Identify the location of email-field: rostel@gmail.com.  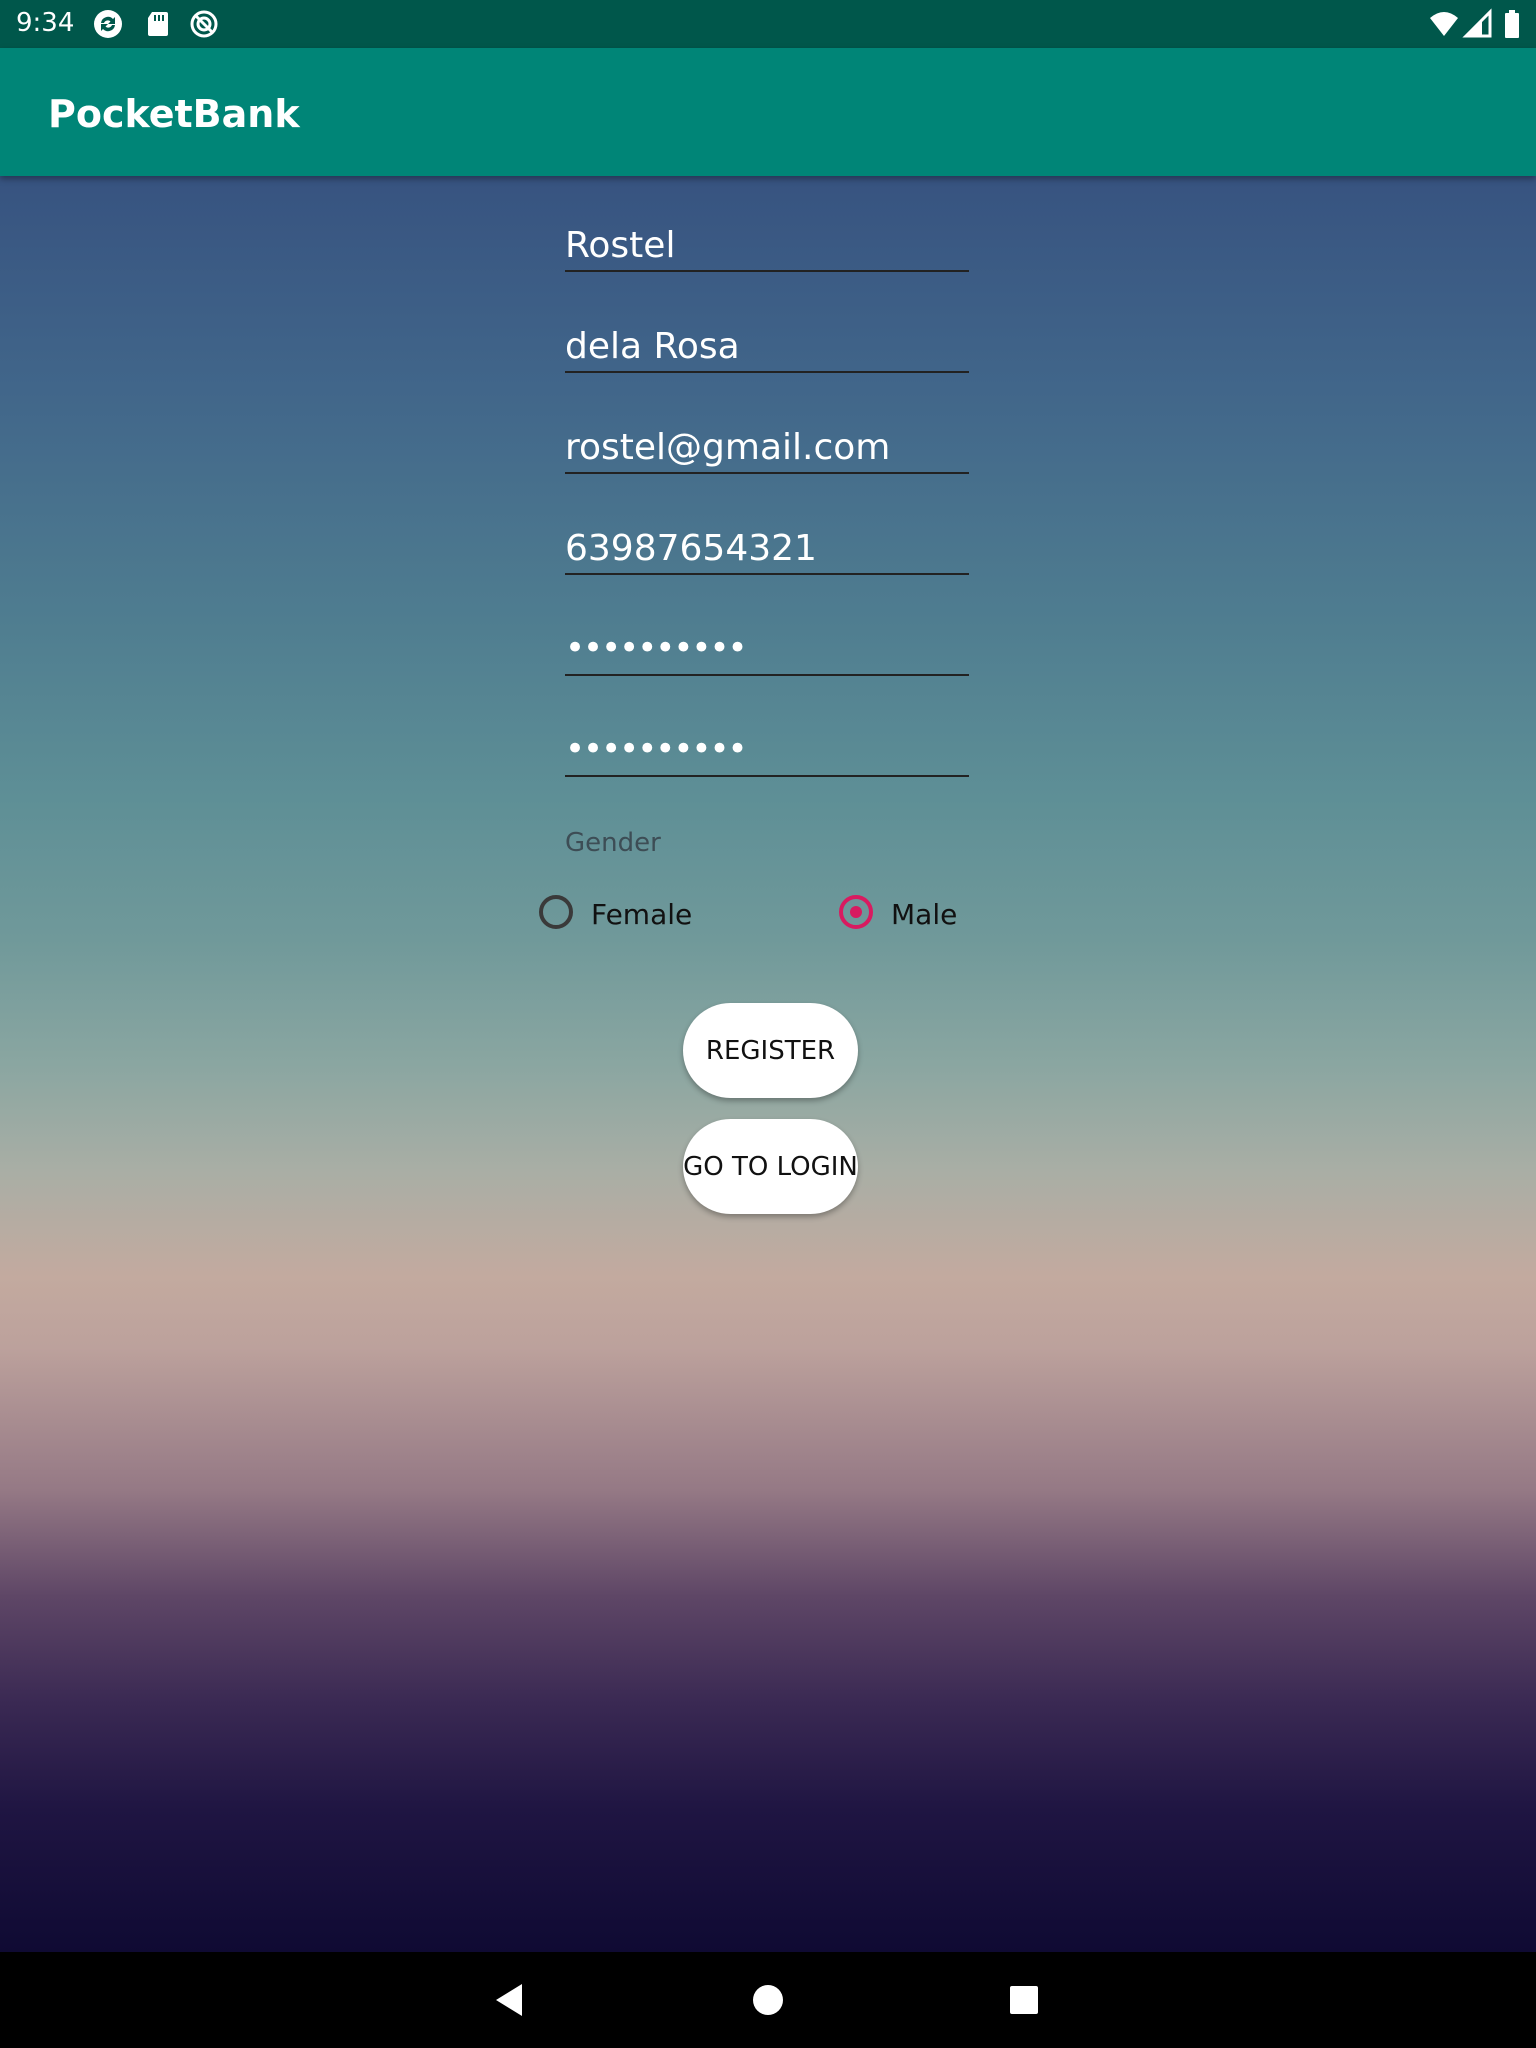
(767, 447).